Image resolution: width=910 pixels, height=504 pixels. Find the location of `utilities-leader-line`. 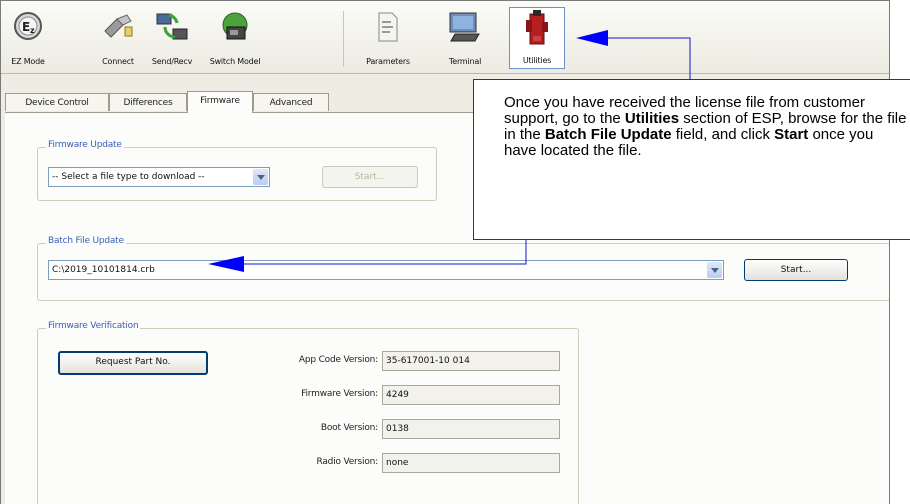

utilities-leader-line is located at coordinates (648, 58).